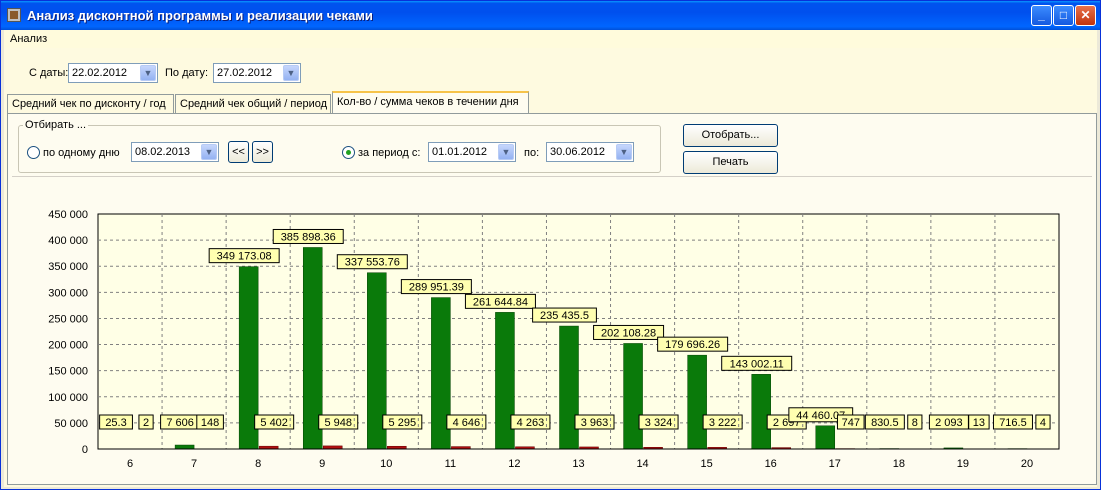 This screenshot has width=1101, height=490. I want to click on x-tick-label: 19, so click(963, 464).